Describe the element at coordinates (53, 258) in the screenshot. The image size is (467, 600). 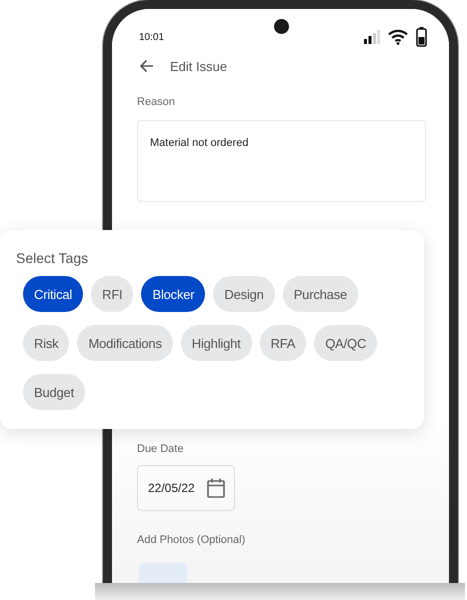
I see `card-title: Select Tags` at that location.